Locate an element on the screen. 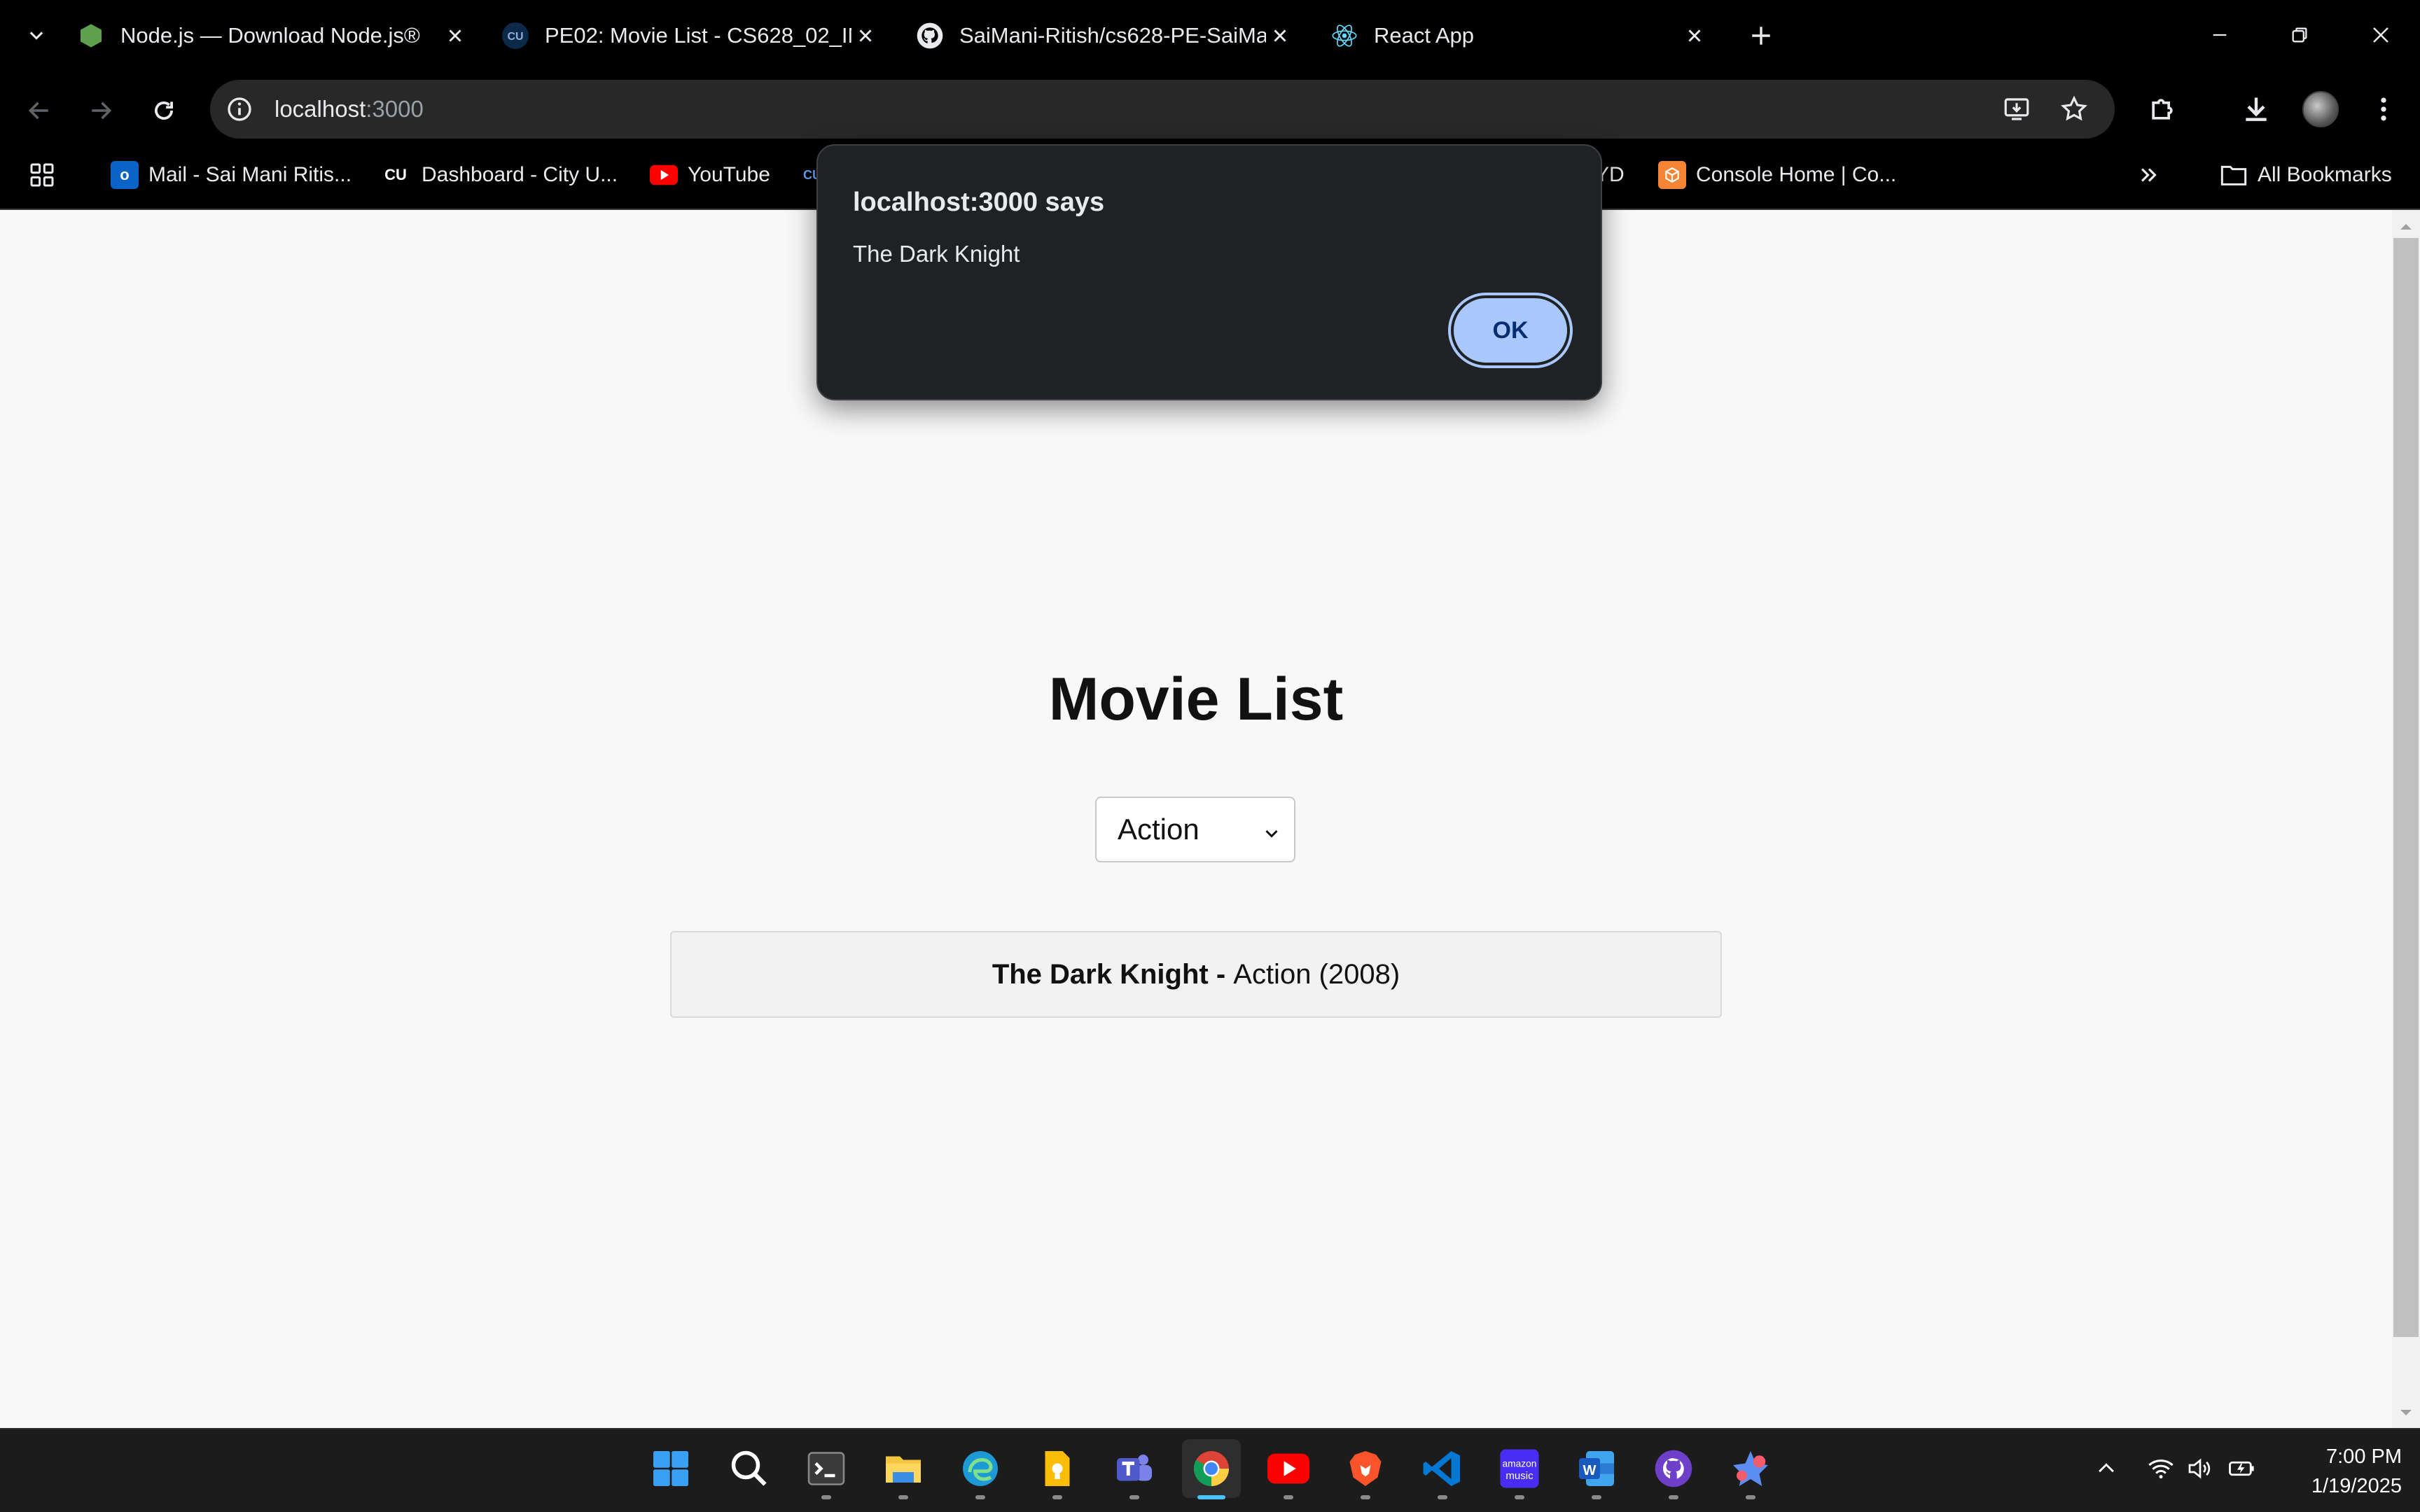 The image size is (2420, 1512). outlook-icon: o is located at coordinates (125, 175).